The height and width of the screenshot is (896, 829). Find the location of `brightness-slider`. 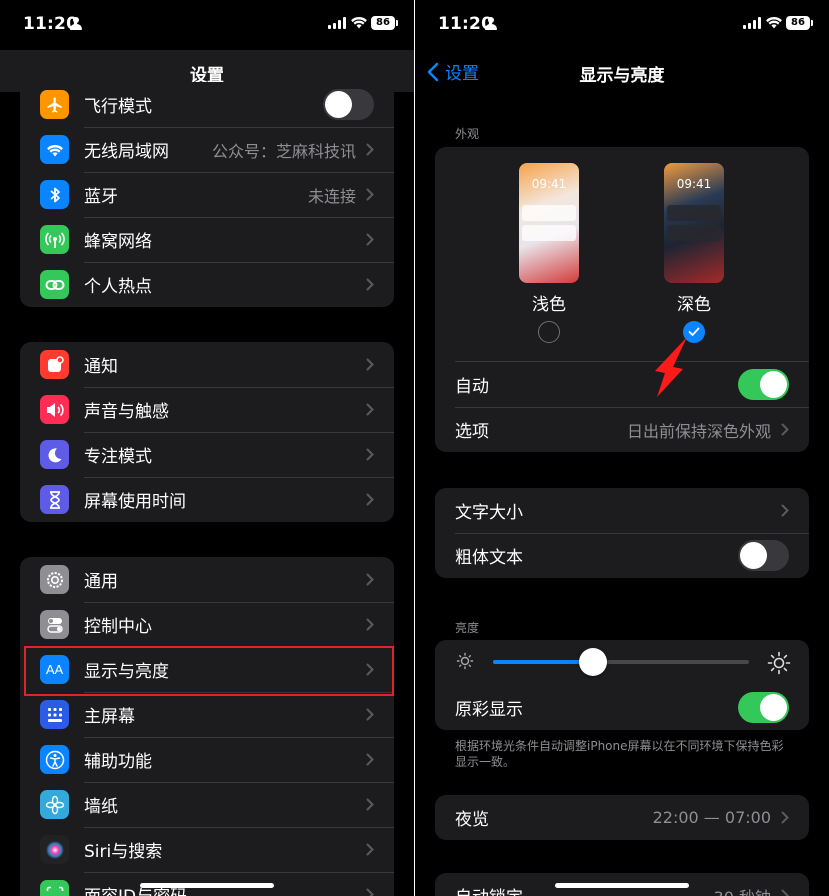

brightness-slider is located at coordinates (621, 662).